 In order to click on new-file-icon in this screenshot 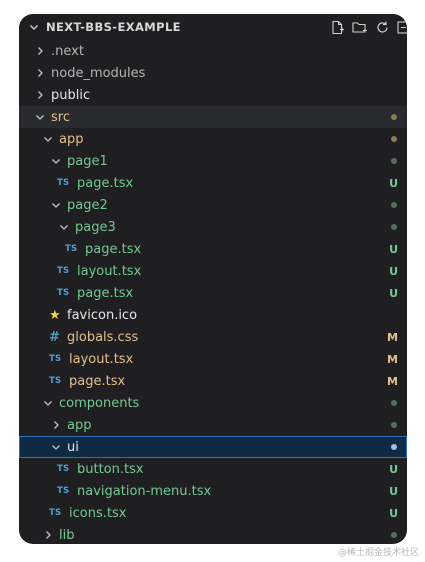, I will do `click(337, 27)`.